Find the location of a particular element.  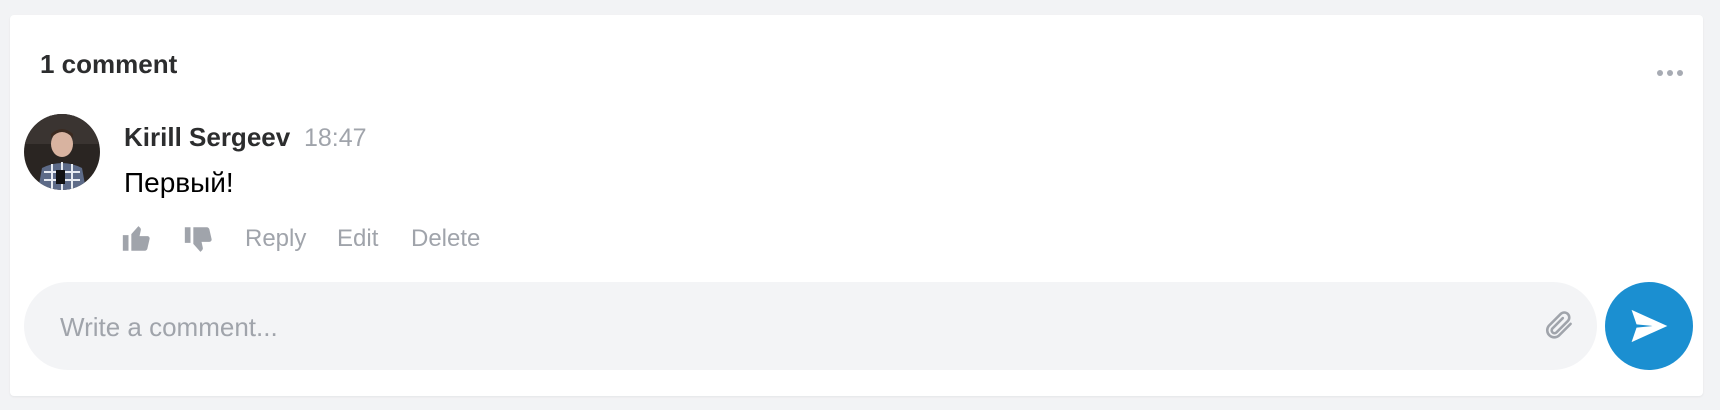

thumbs-up-icon is located at coordinates (137, 238).